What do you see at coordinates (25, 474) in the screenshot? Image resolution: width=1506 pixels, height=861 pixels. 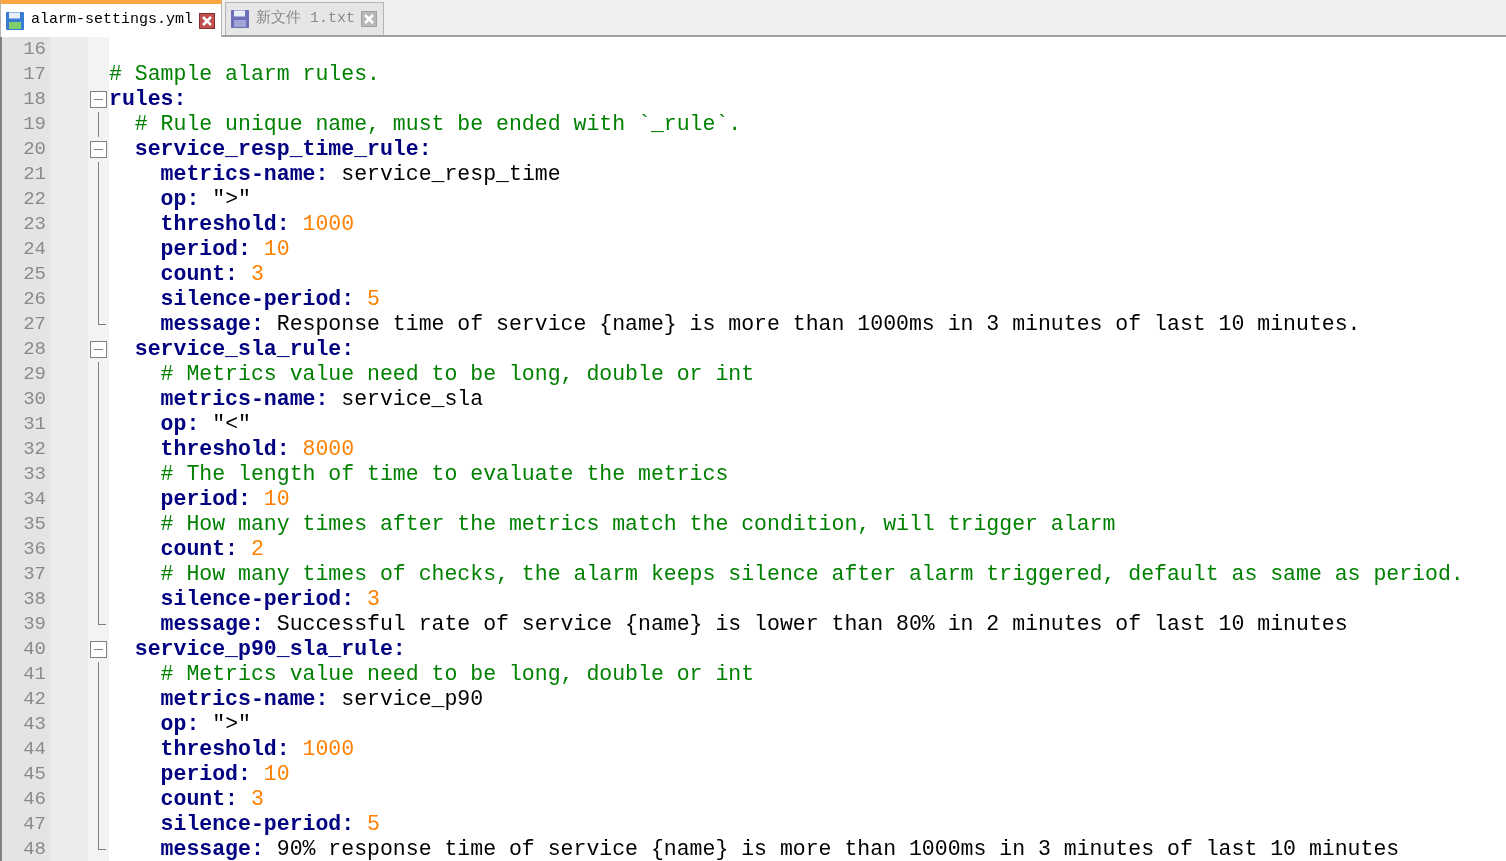 I see `line-number: 33` at bounding box center [25, 474].